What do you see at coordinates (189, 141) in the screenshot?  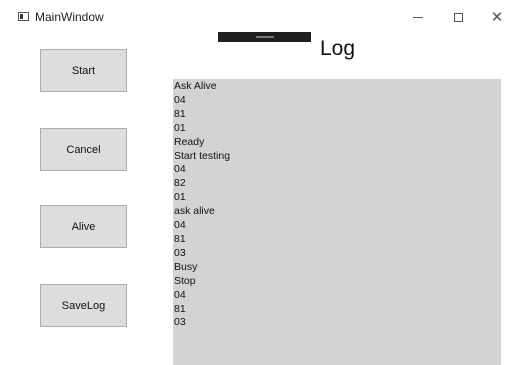 I see `log-line: Ready` at bounding box center [189, 141].